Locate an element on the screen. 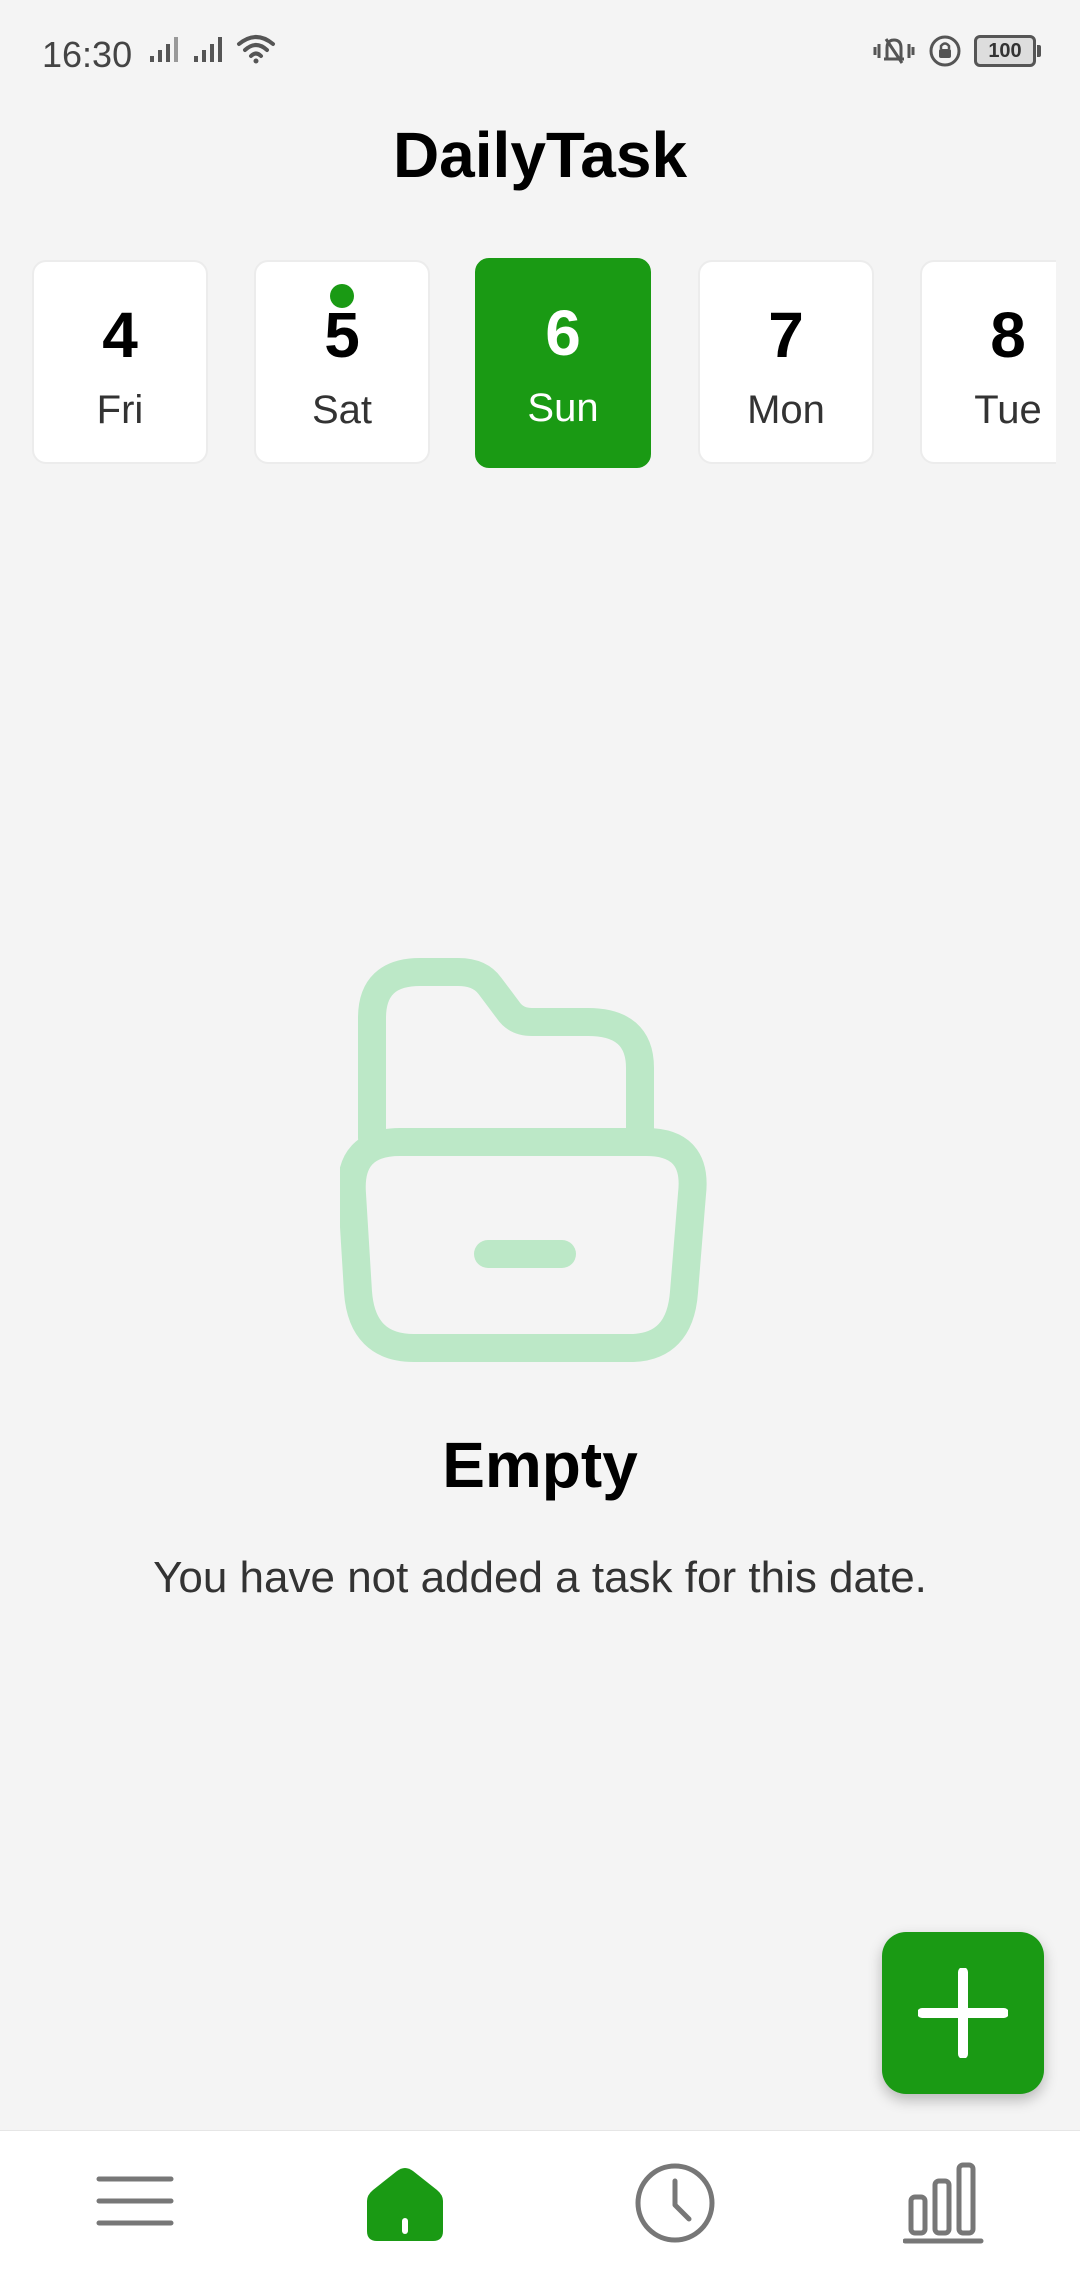  date-strip: 4 Fri 5 Sat 6 Sun 7 Mon 8 Tue is located at coordinates (528, 366).